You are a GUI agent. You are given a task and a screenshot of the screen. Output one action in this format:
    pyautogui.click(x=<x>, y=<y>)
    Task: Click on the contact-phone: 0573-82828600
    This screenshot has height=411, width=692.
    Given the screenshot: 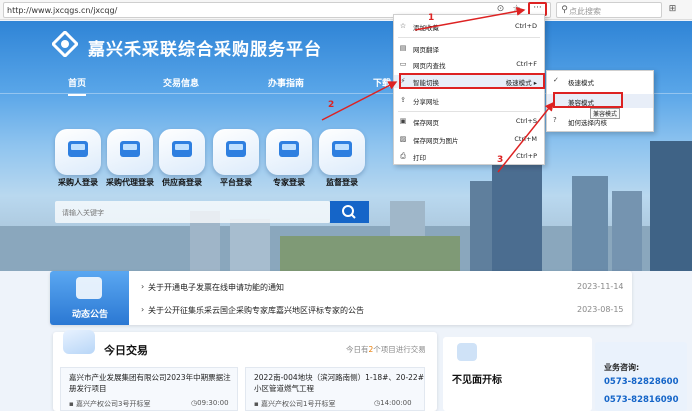 What is the action you would take?
    pyautogui.click(x=641, y=382)
    